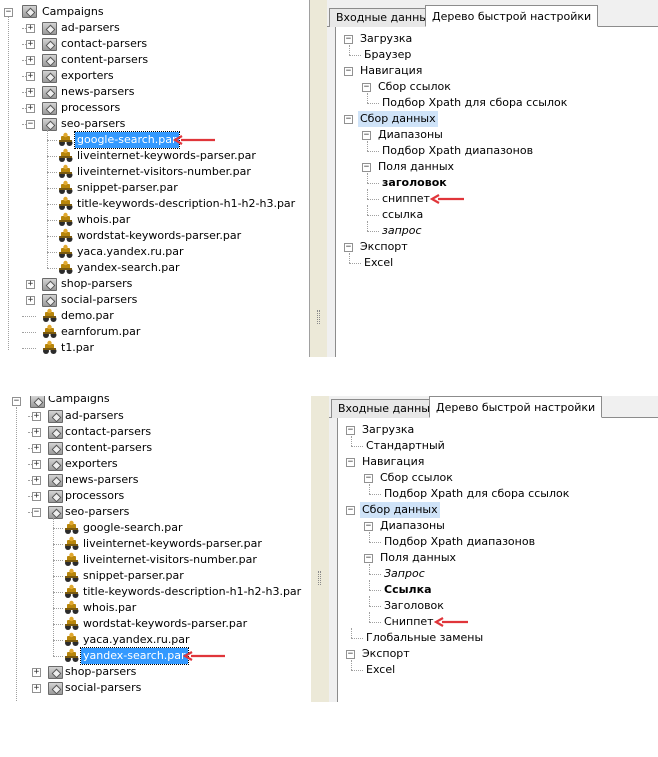  Describe the element at coordinates (387, 408) in the screenshot. I see `tab-input-data: Входные данные` at that location.